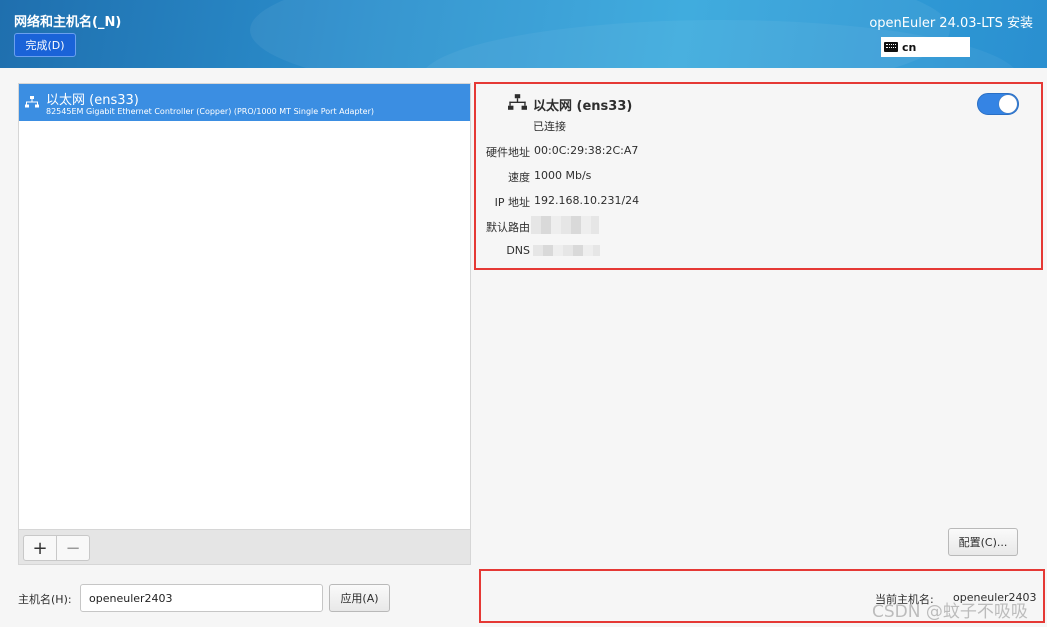  What do you see at coordinates (925, 47) in the screenshot?
I see `keyboard-layout-indicator: cn` at bounding box center [925, 47].